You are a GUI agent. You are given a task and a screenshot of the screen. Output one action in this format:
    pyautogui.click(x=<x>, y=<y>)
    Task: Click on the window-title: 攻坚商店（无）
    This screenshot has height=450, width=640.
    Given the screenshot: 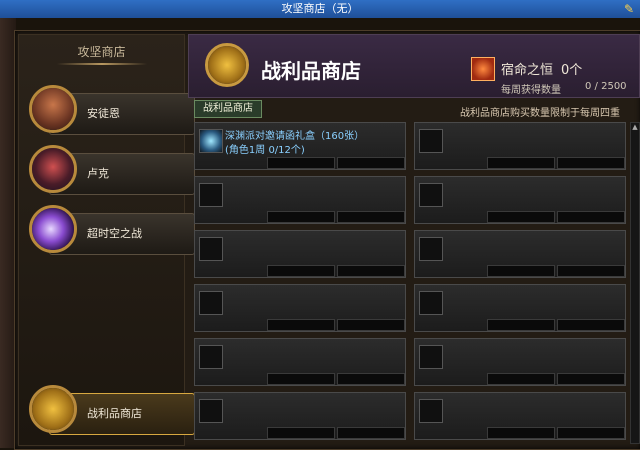 What is the action you would take?
    pyautogui.click(x=320, y=8)
    